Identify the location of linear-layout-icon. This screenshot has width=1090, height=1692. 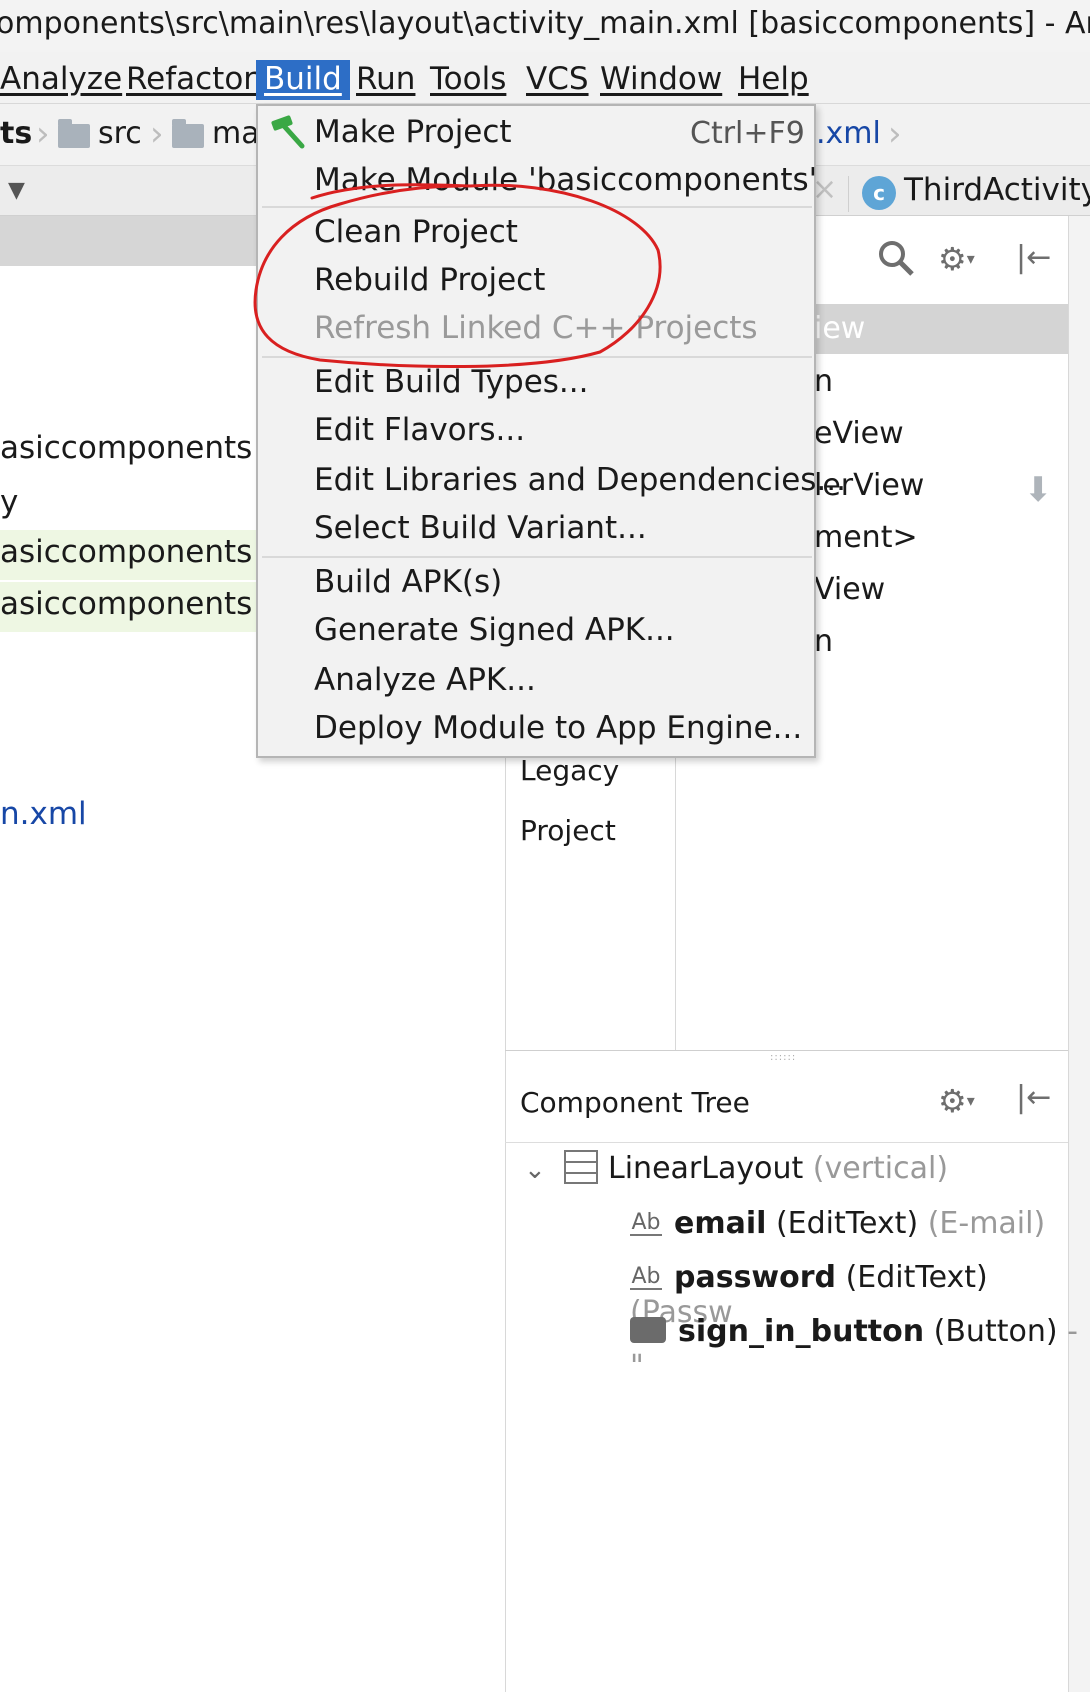
(581, 1167).